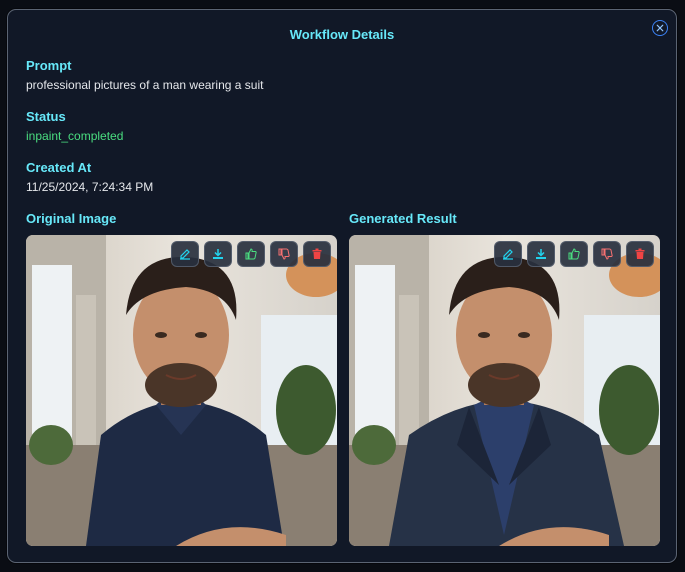  I want to click on generated-image-toolbar, so click(574, 254).